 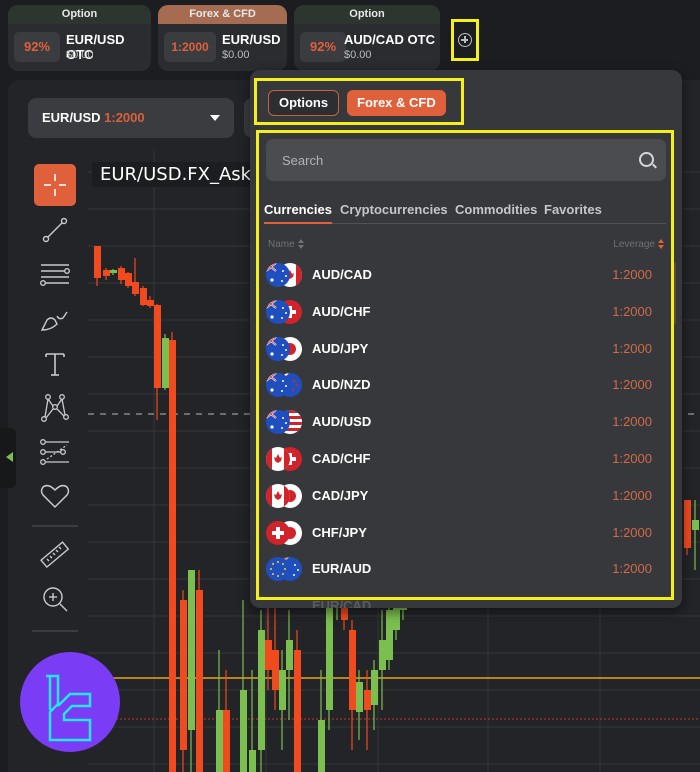 I want to click on asset-selector: EUR/USD 1:2000, so click(x=131, y=118).